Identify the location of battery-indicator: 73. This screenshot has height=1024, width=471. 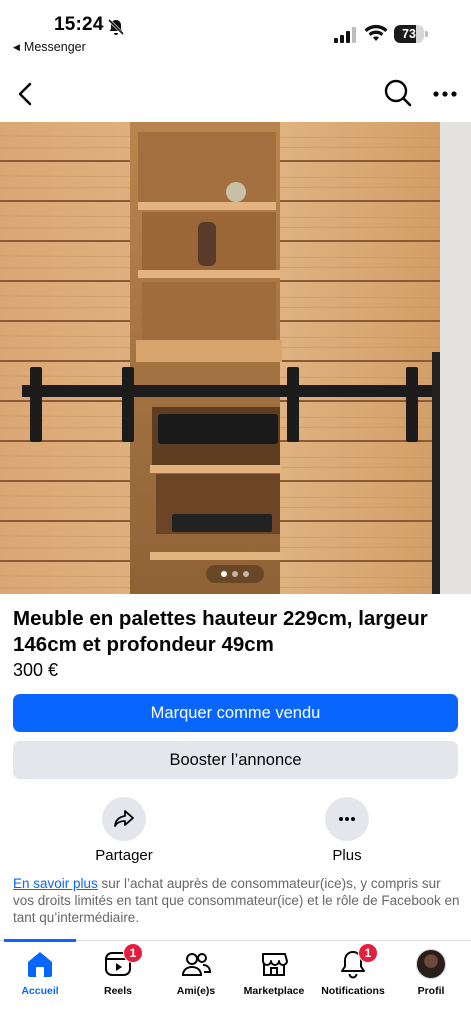
(411, 34).